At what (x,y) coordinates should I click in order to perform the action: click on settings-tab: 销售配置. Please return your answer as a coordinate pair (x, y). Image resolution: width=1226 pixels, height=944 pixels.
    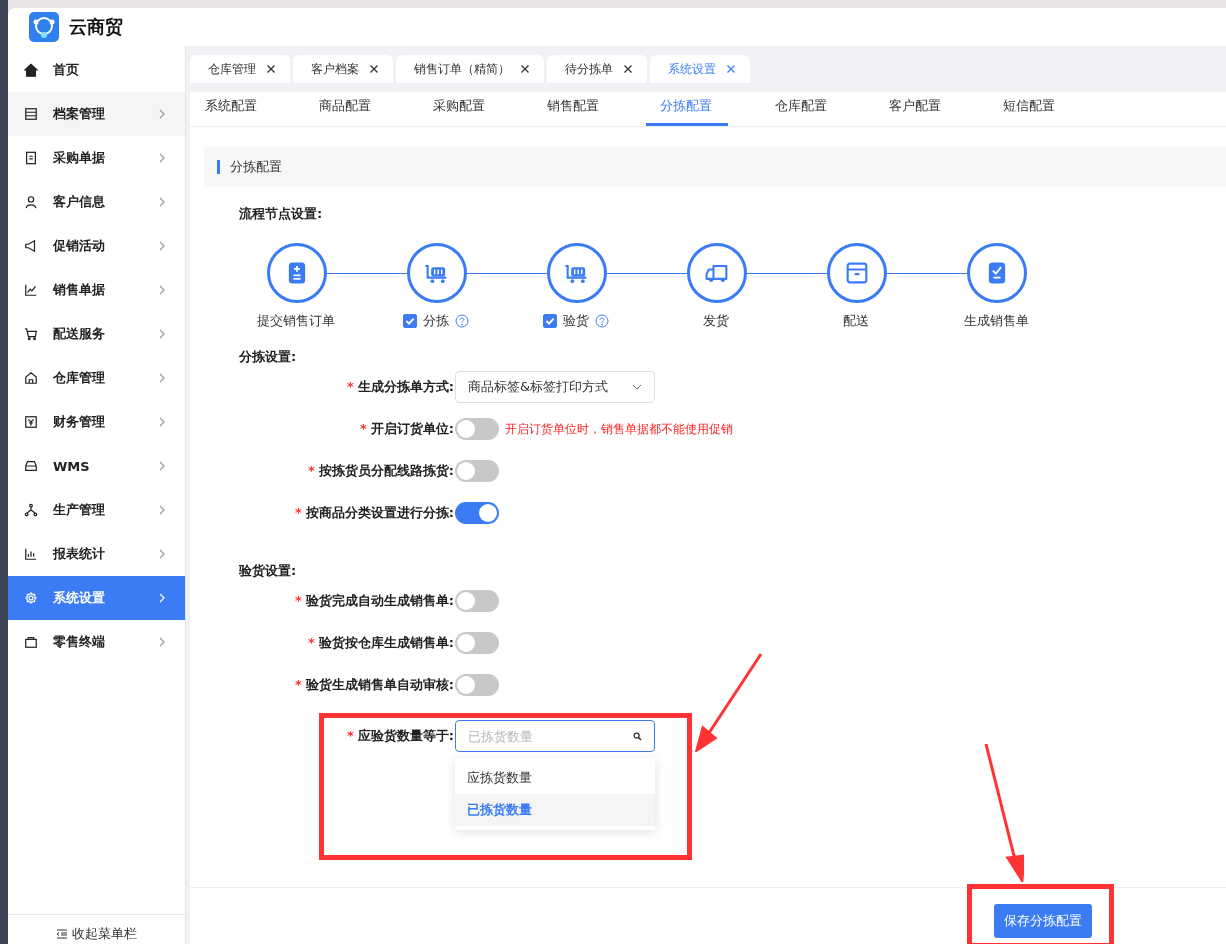
    Looking at the image, I should click on (573, 109).